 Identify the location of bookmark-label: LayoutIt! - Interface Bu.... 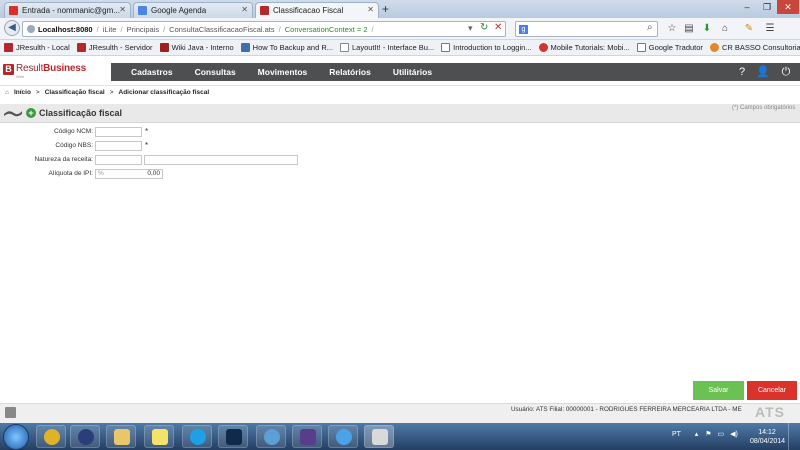
(393, 47).